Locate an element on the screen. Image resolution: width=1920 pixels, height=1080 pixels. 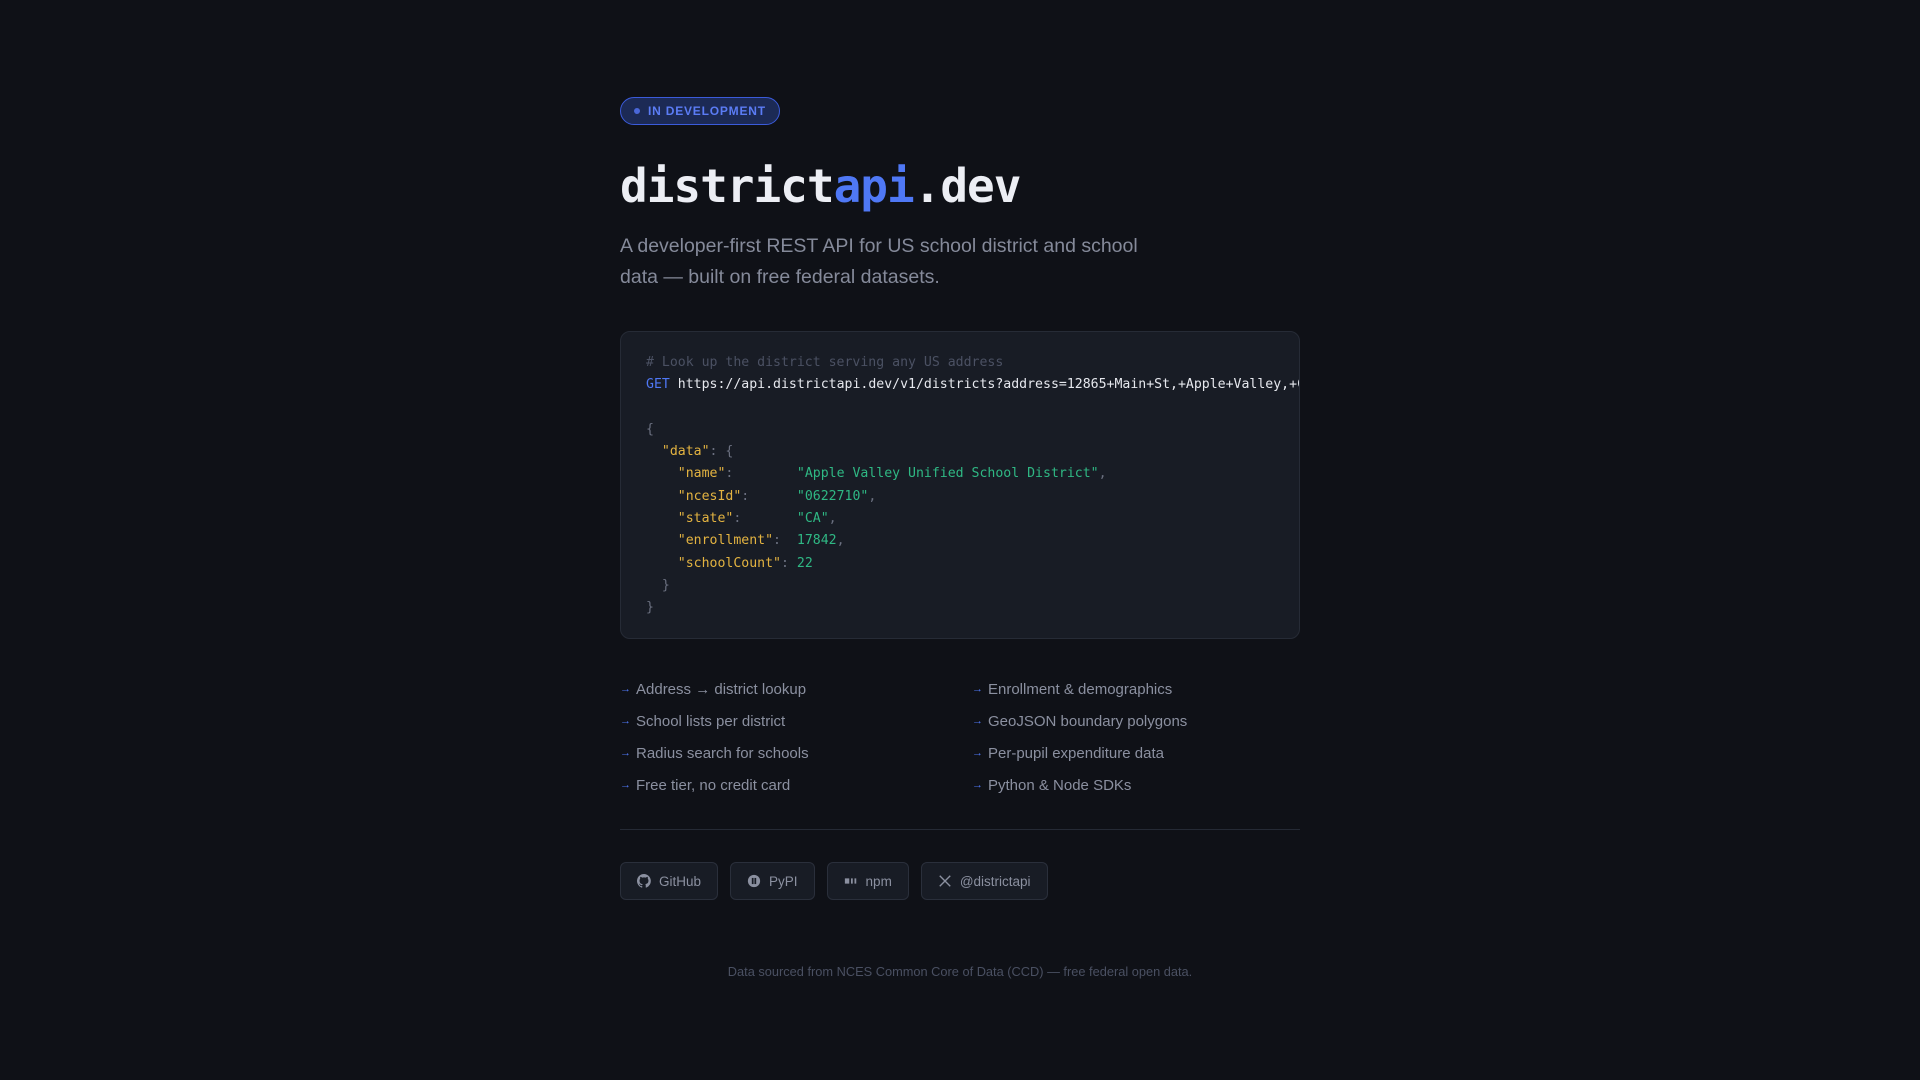
page-title: districtapi.dev is located at coordinates (960, 186).